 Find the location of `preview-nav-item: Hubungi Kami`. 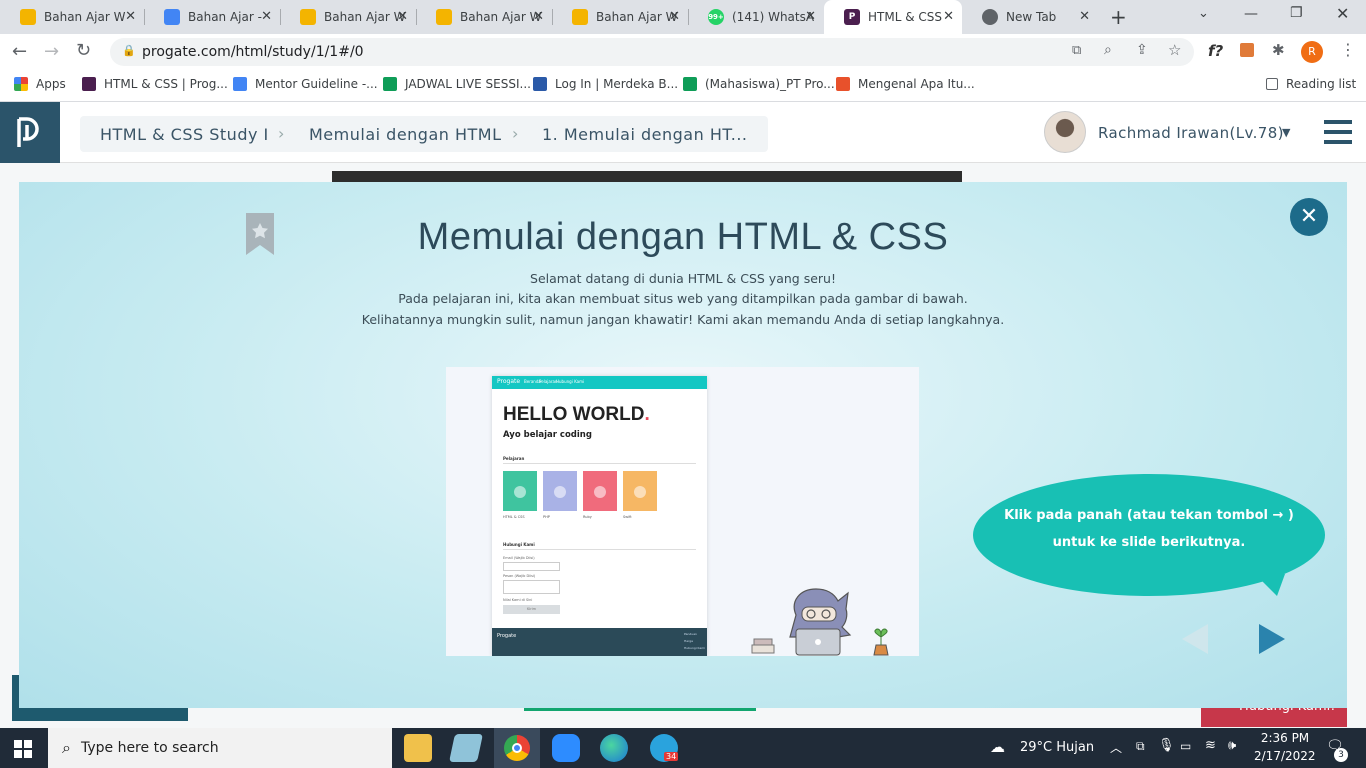

preview-nav-item: Hubungi Kami is located at coordinates (570, 381).